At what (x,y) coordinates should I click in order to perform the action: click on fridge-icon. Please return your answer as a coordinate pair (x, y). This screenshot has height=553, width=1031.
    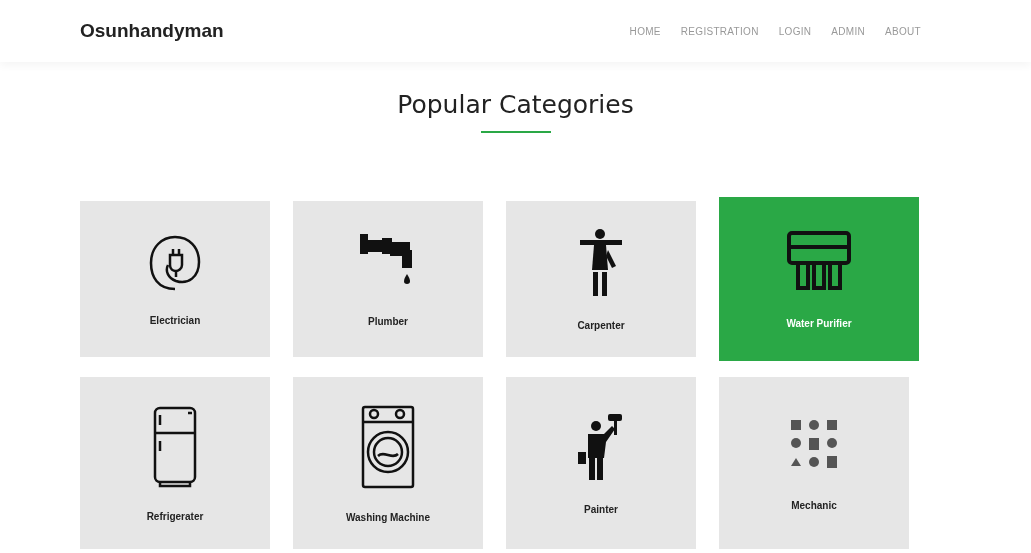
    Looking at the image, I should click on (175, 446).